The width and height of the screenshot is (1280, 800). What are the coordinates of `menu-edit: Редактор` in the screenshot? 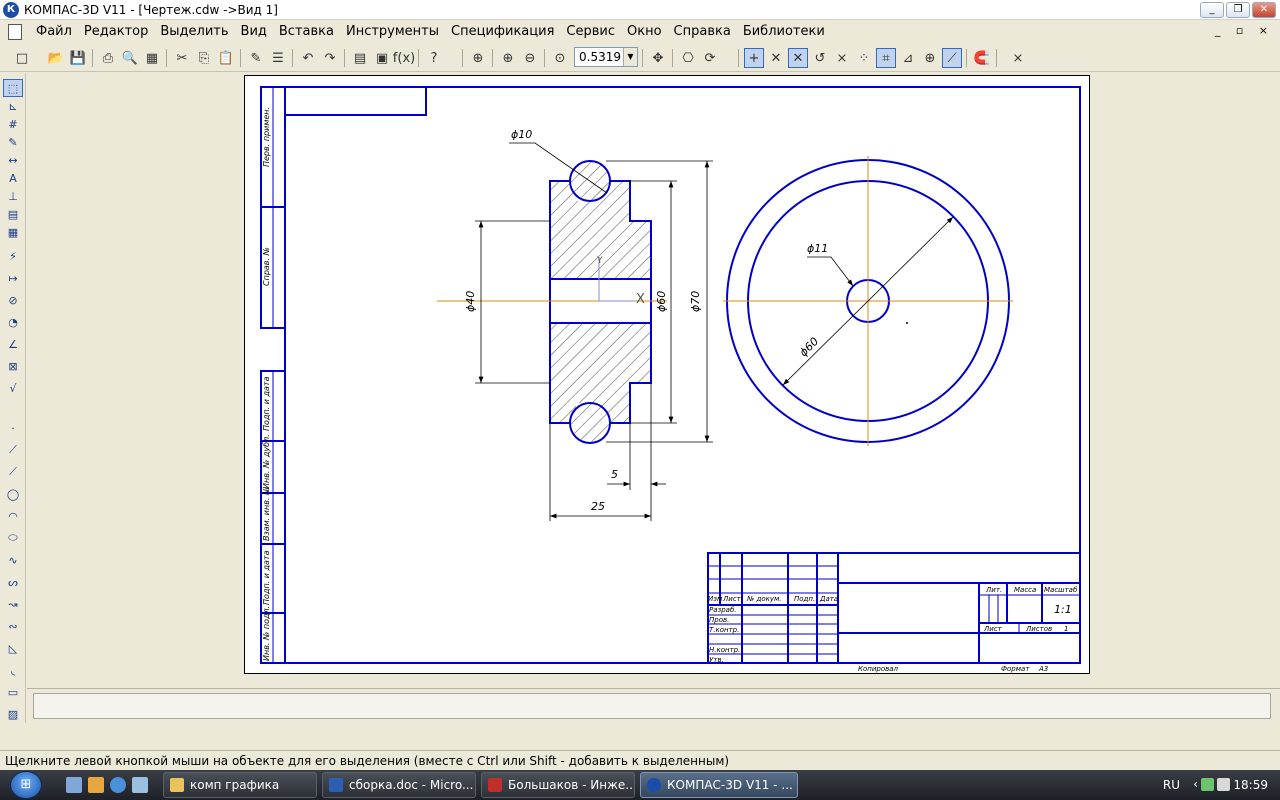 It's located at (116, 31).